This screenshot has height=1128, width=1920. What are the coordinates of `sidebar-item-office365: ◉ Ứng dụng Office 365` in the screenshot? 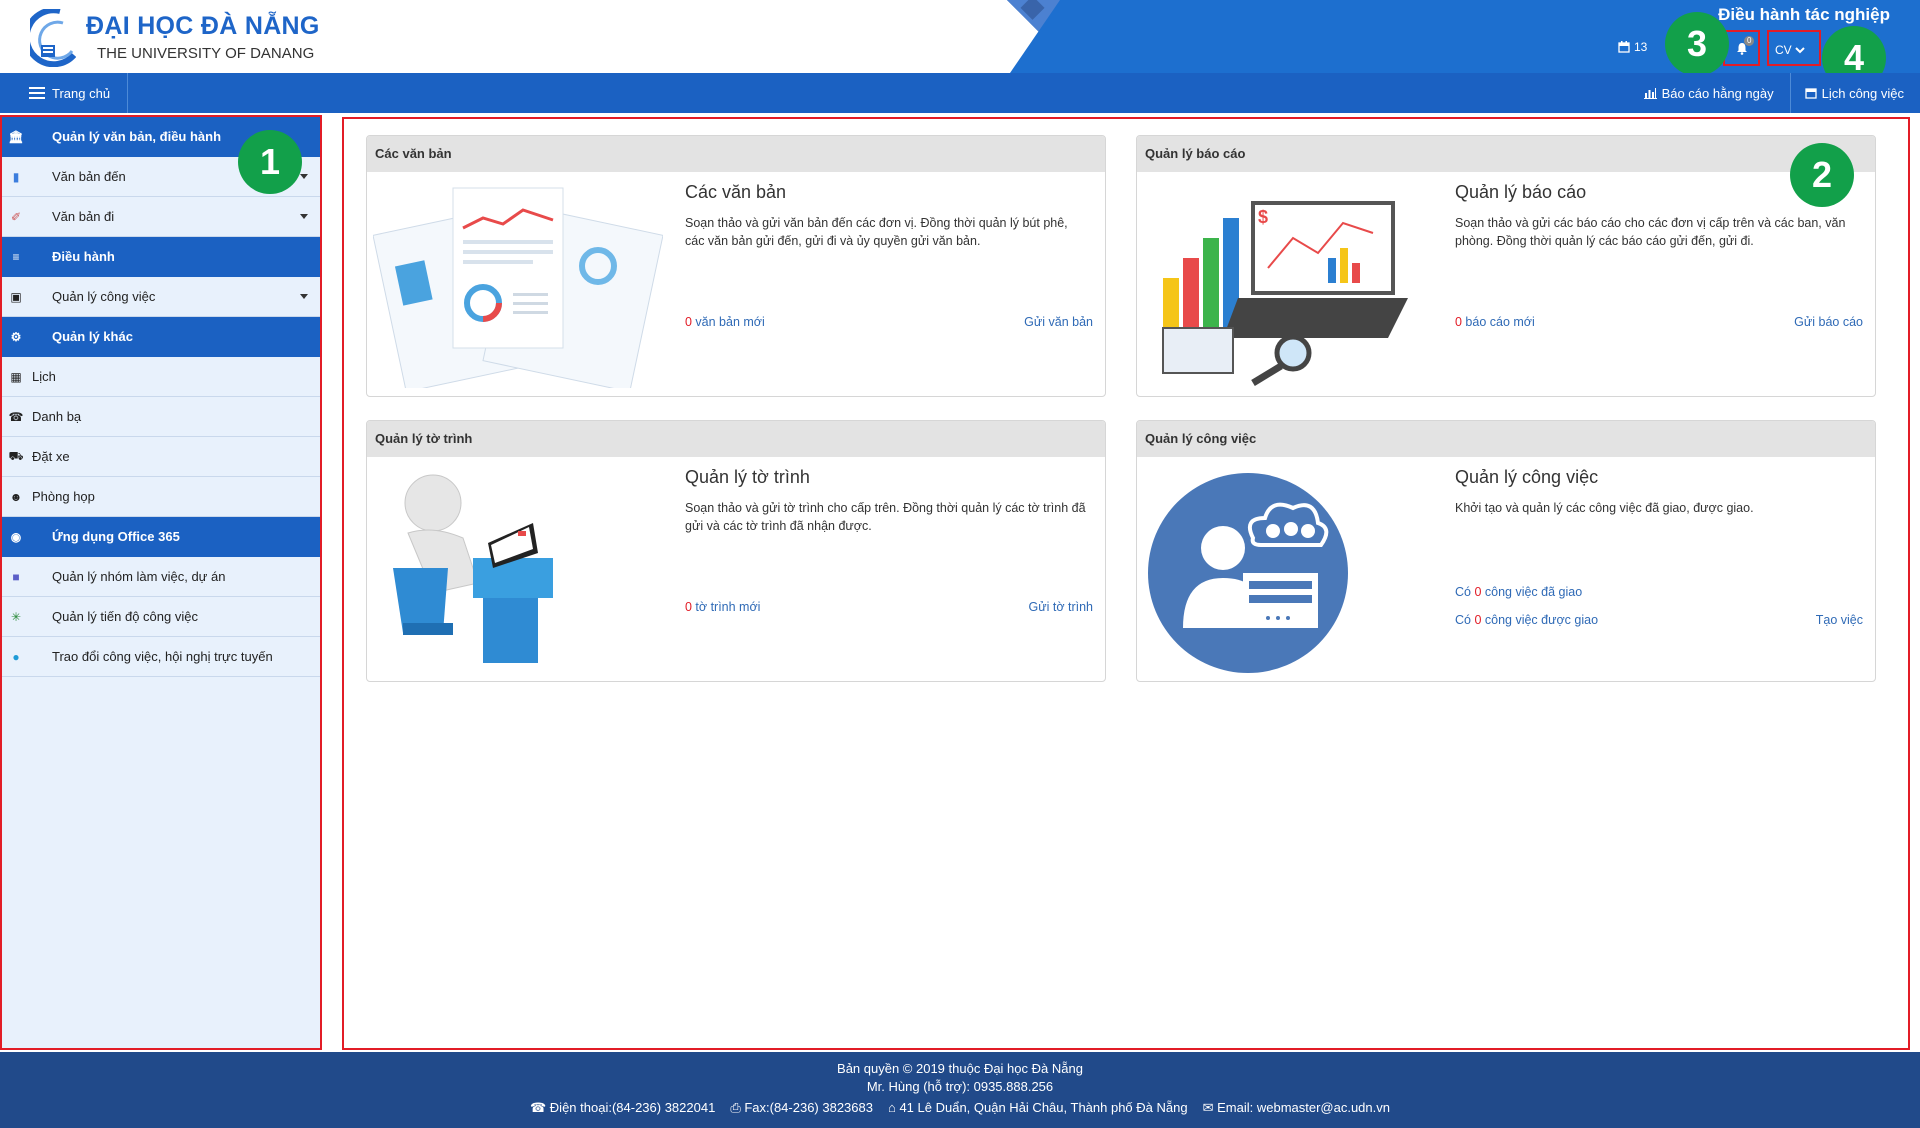 It's located at (161, 537).